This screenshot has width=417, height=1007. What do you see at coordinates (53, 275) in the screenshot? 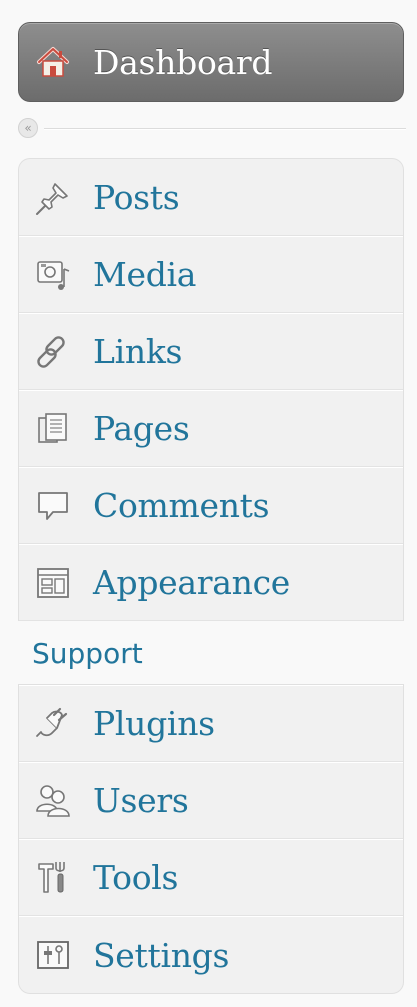
I see `media-icon` at bounding box center [53, 275].